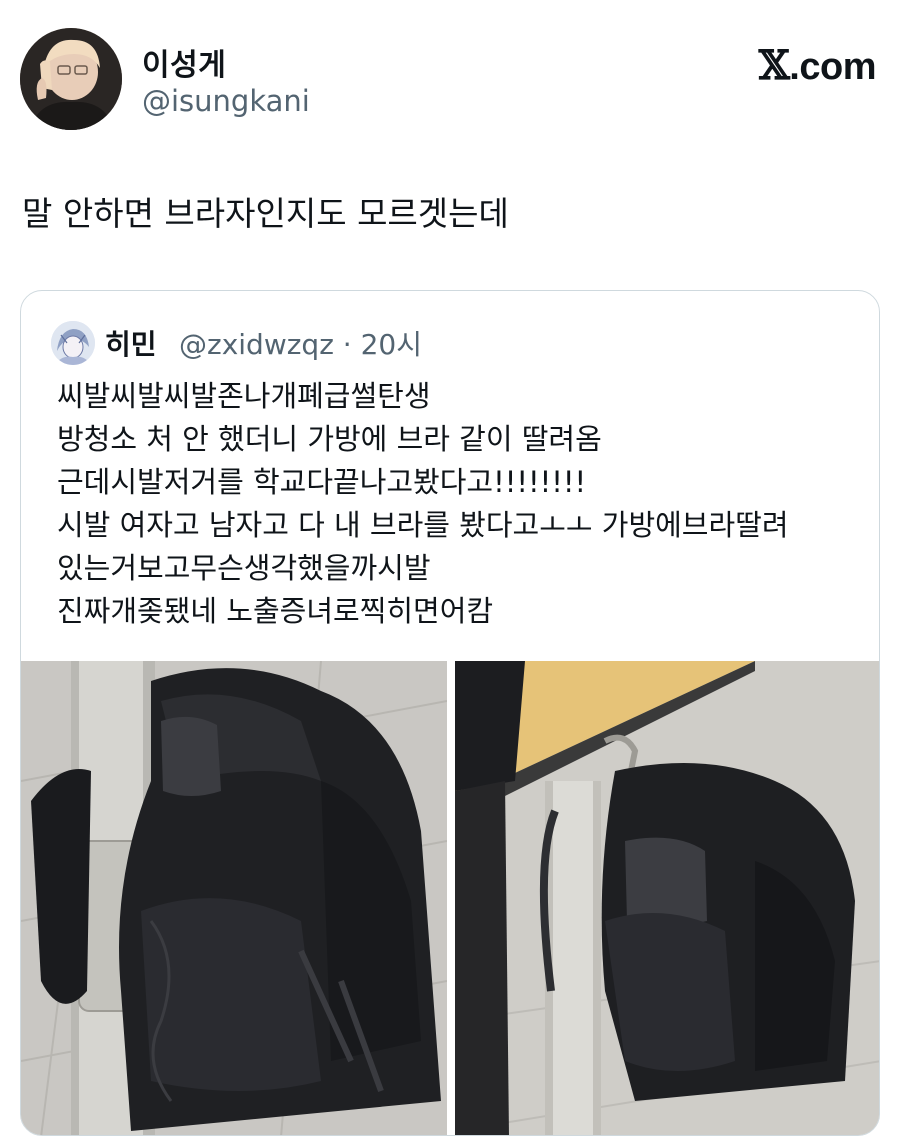 This screenshot has height=1142, width=900. What do you see at coordinates (226, 101) in the screenshot?
I see `author-handle: @isungkani` at bounding box center [226, 101].